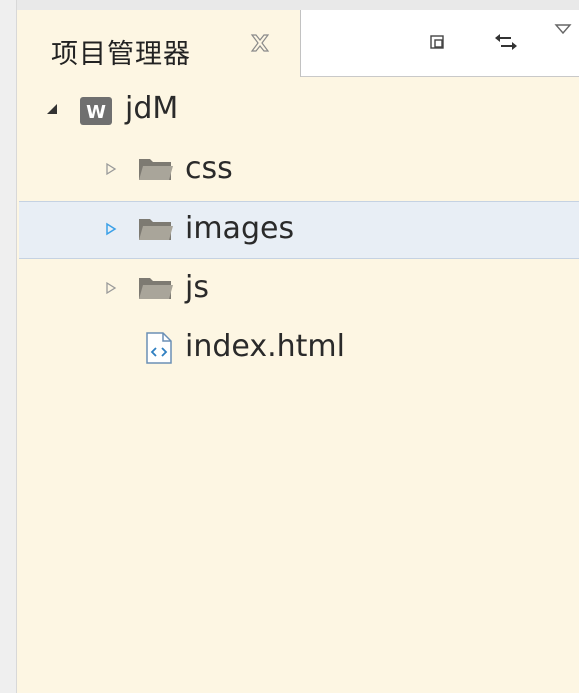  I want to click on minimize-icon, so click(438, 45).